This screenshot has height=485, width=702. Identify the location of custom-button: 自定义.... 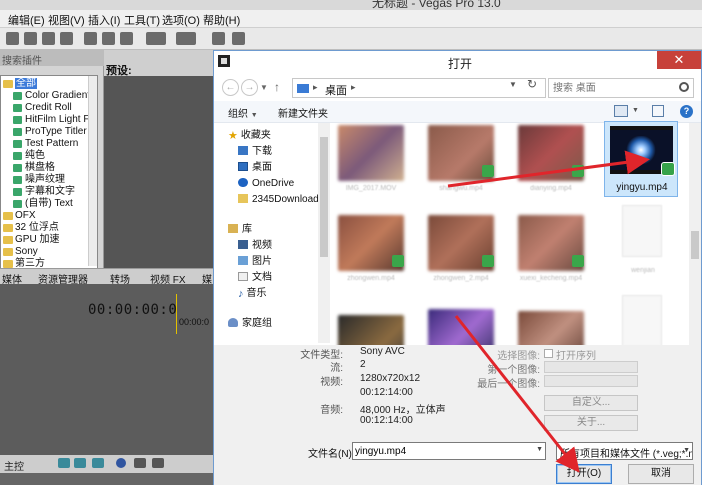
(591, 403).